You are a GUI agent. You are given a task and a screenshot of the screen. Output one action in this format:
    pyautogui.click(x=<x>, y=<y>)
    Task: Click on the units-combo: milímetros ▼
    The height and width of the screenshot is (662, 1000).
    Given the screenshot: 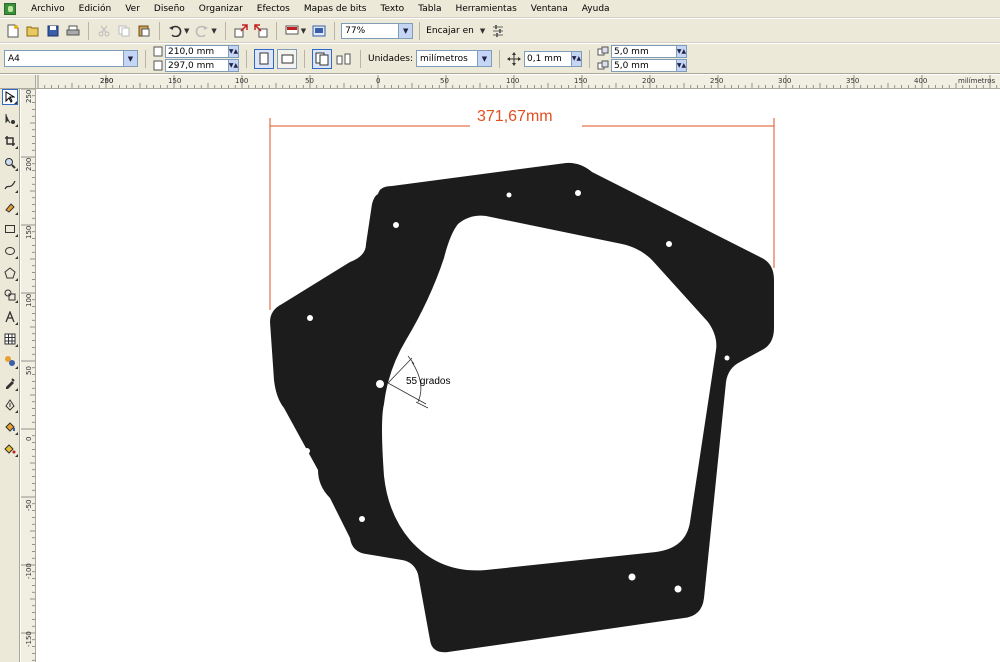 What is the action you would take?
    pyautogui.click(x=454, y=58)
    